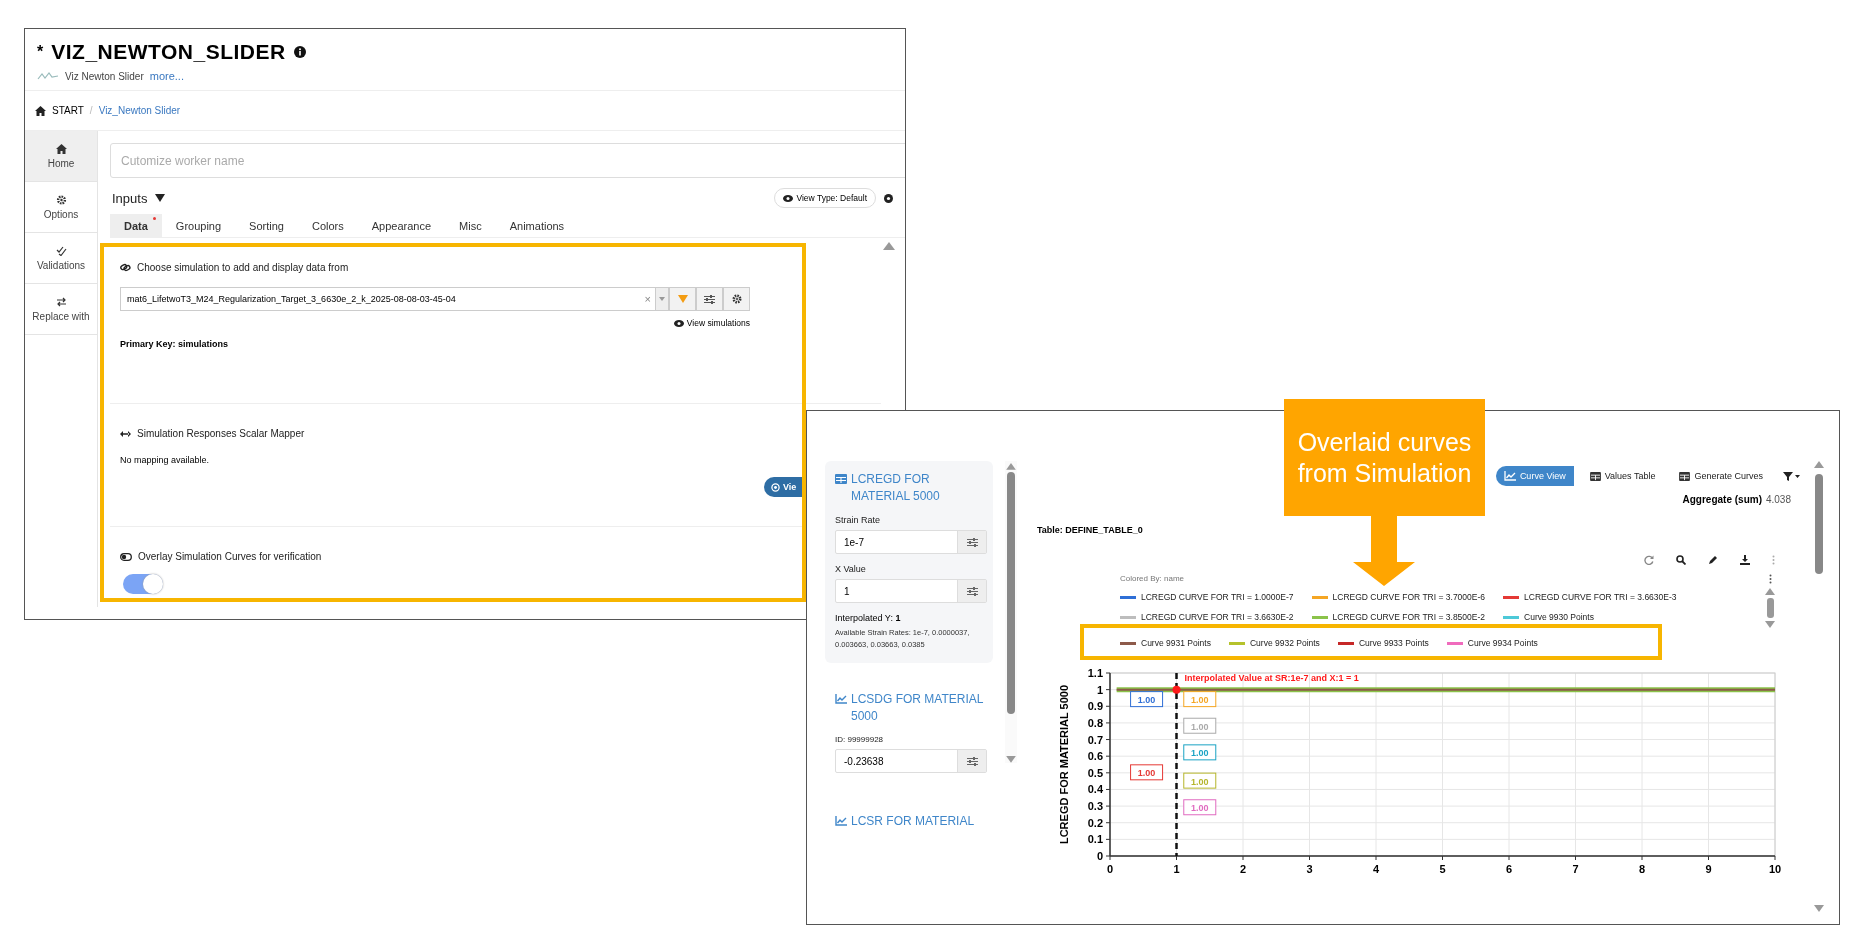 Image resolution: width=1855 pixels, height=936 pixels. What do you see at coordinates (1770, 579) in the screenshot?
I see `more-icon` at bounding box center [1770, 579].